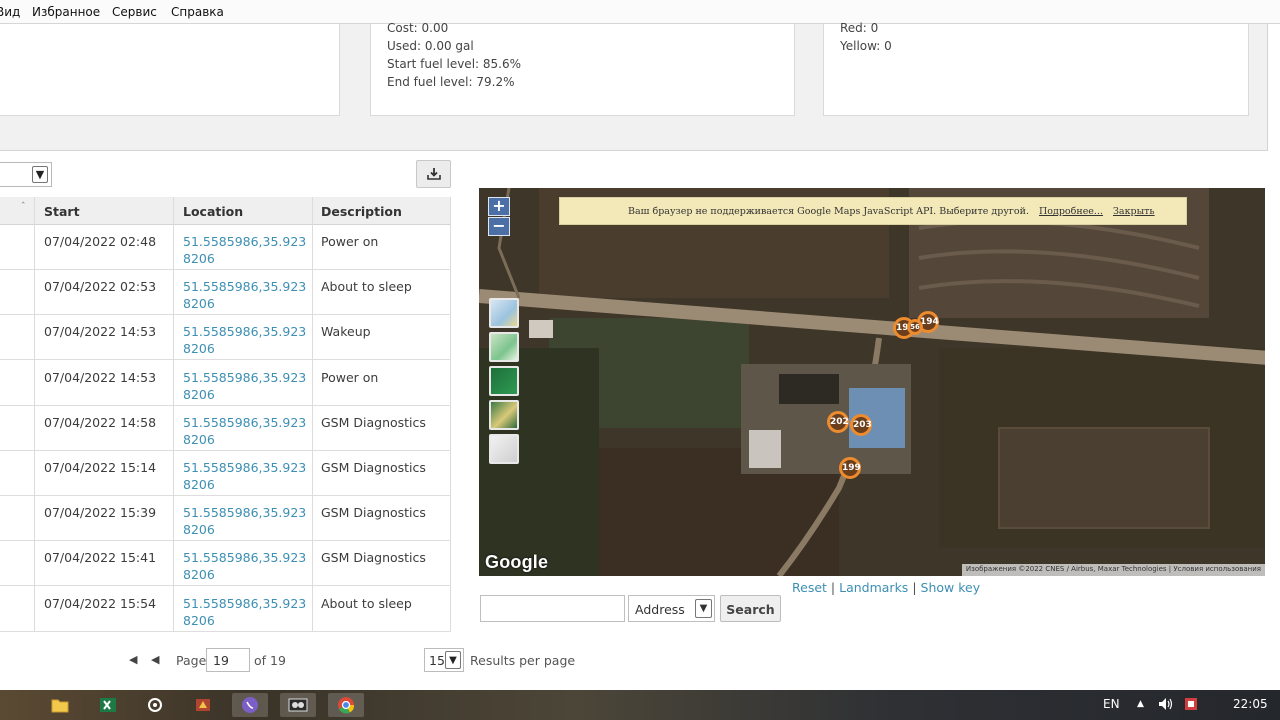  I want to click on map-layer-hybrid-icon, so click(504, 415).